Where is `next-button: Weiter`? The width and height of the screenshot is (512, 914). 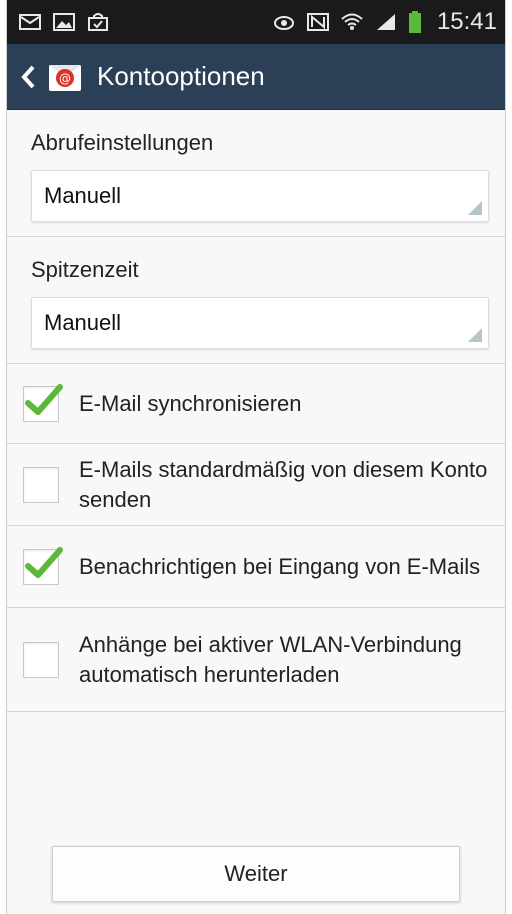 next-button: Weiter is located at coordinates (256, 874).